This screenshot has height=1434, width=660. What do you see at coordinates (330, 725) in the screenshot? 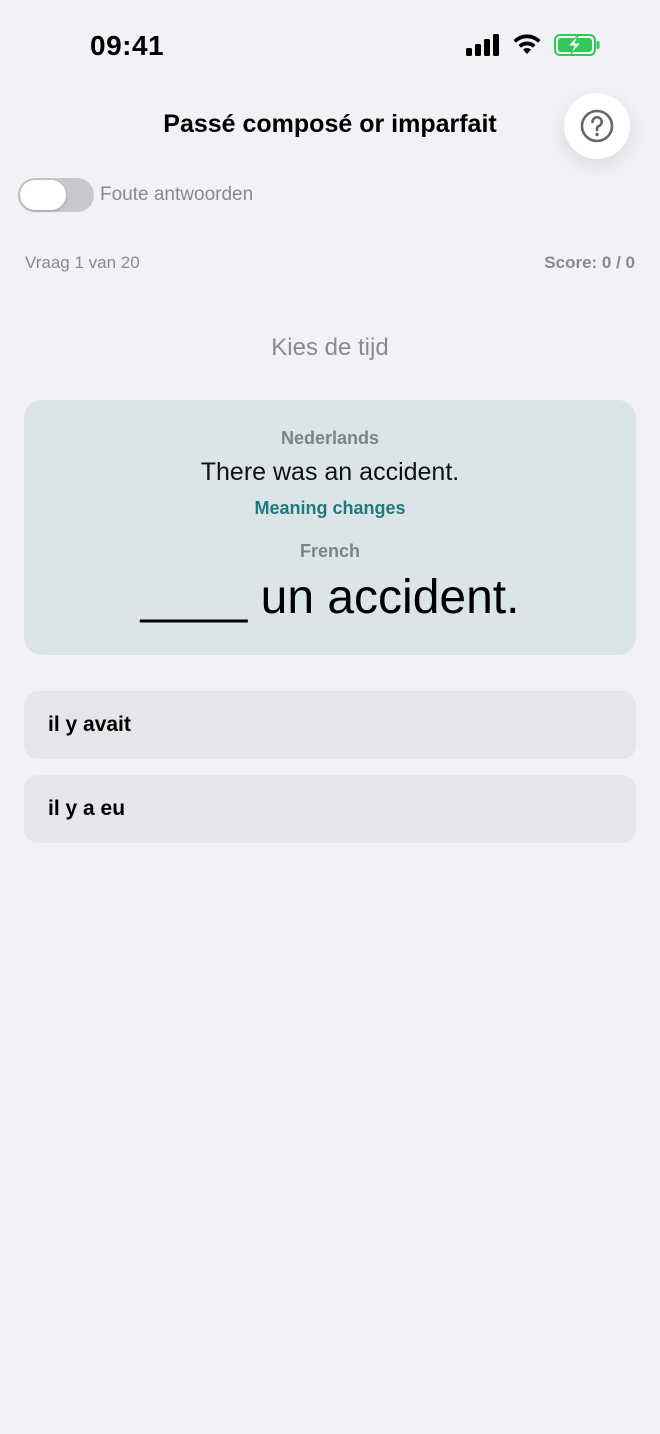
I see `answer-option: il y avait` at bounding box center [330, 725].